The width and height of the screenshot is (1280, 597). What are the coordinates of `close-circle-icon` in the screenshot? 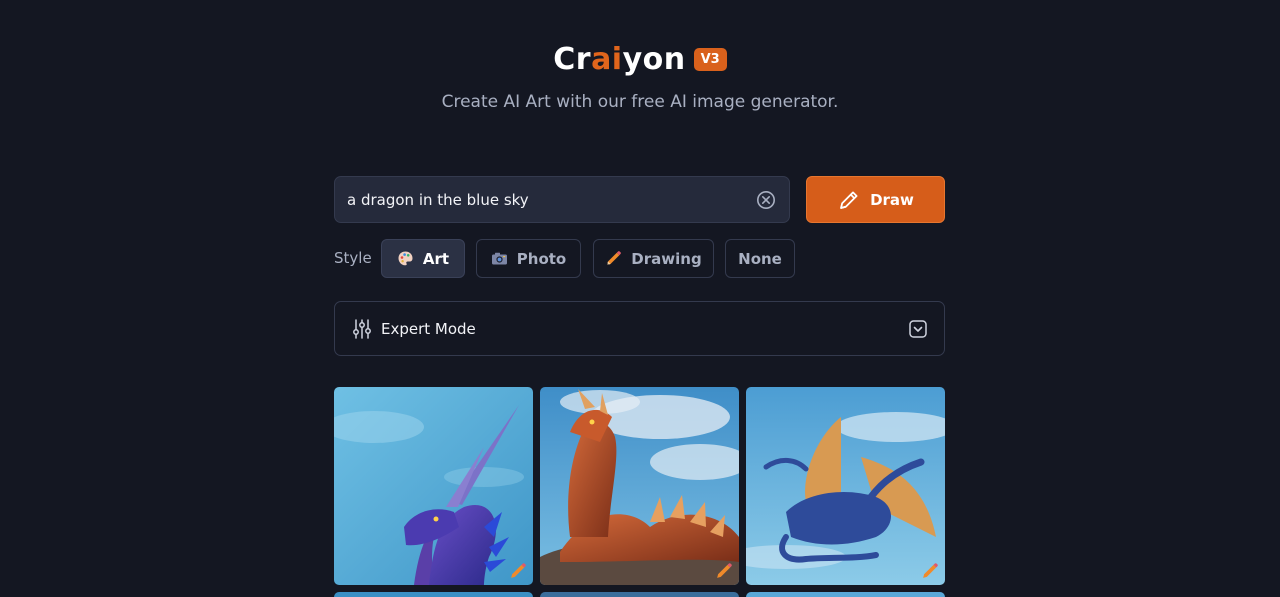 It's located at (766, 199).